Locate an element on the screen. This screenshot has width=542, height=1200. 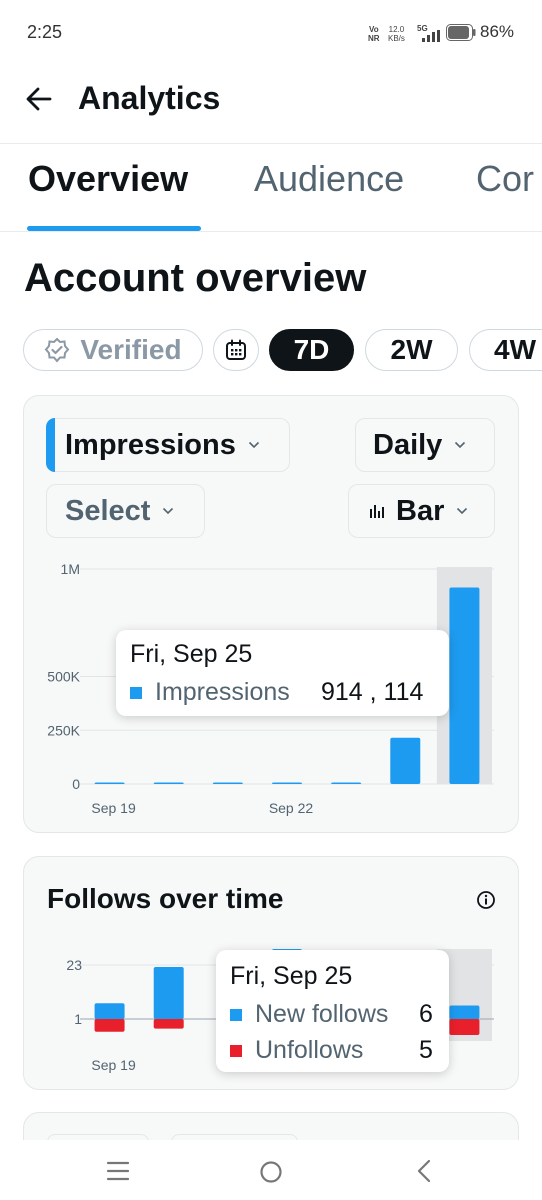
tooltip-value: 5 is located at coordinates (426, 1050).